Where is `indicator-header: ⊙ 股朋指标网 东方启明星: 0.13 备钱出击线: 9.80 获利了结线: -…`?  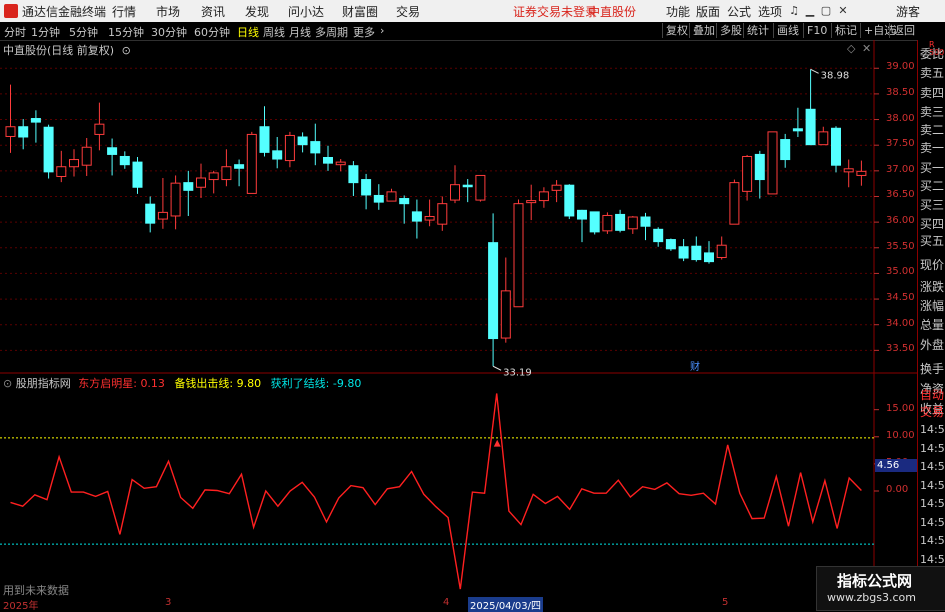 indicator-header: ⊙ 股朋指标网 东方启明星: 0.13 备钱出击线: 9.80 获利了结线: -… is located at coordinates (182, 383).